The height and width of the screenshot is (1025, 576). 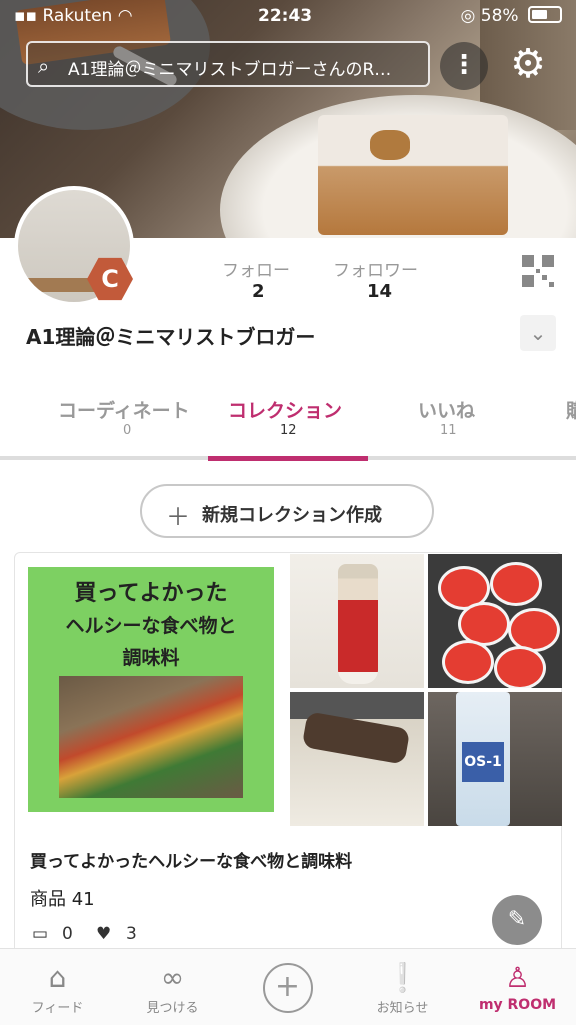 I want to click on follower-count: 14, so click(x=379, y=291).